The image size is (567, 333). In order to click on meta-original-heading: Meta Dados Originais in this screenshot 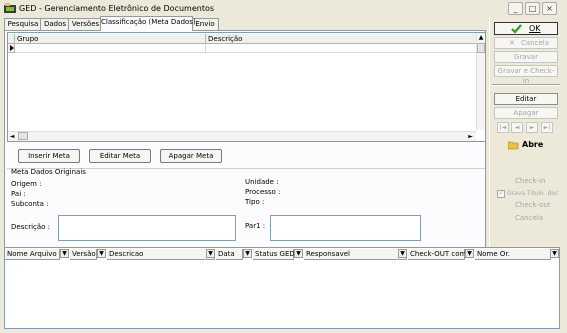, I will do `click(48, 172)`.